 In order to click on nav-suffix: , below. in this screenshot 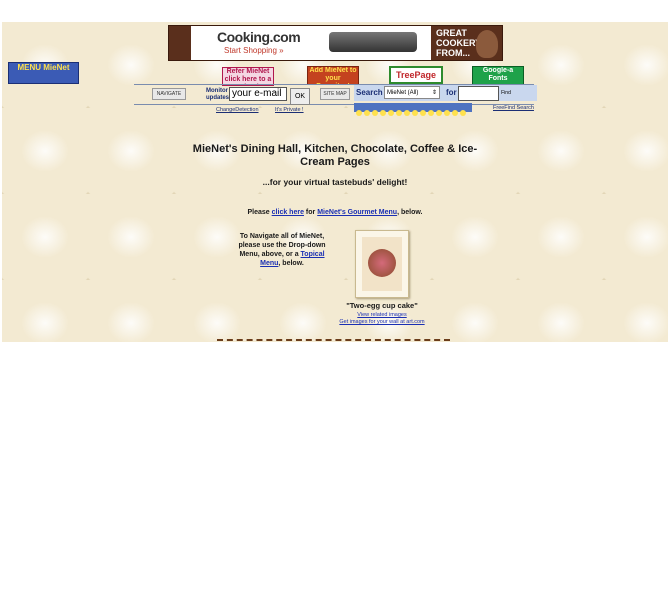, I will do `click(291, 263)`.